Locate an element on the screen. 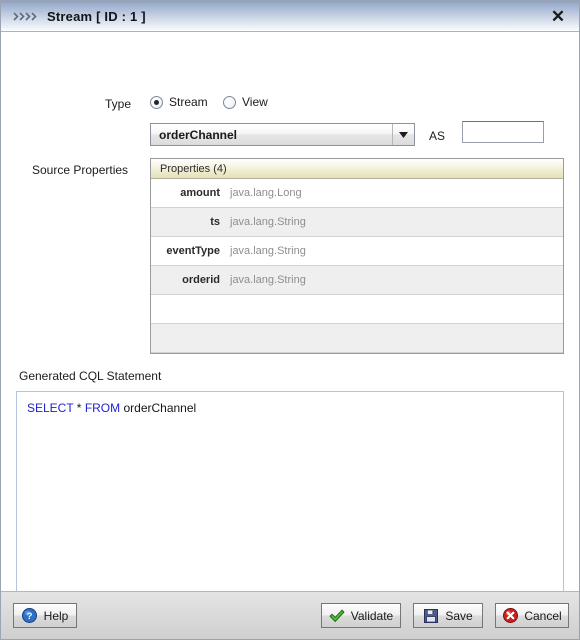 The height and width of the screenshot is (640, 580). radio-view: View is located at coordinates (245, 102).